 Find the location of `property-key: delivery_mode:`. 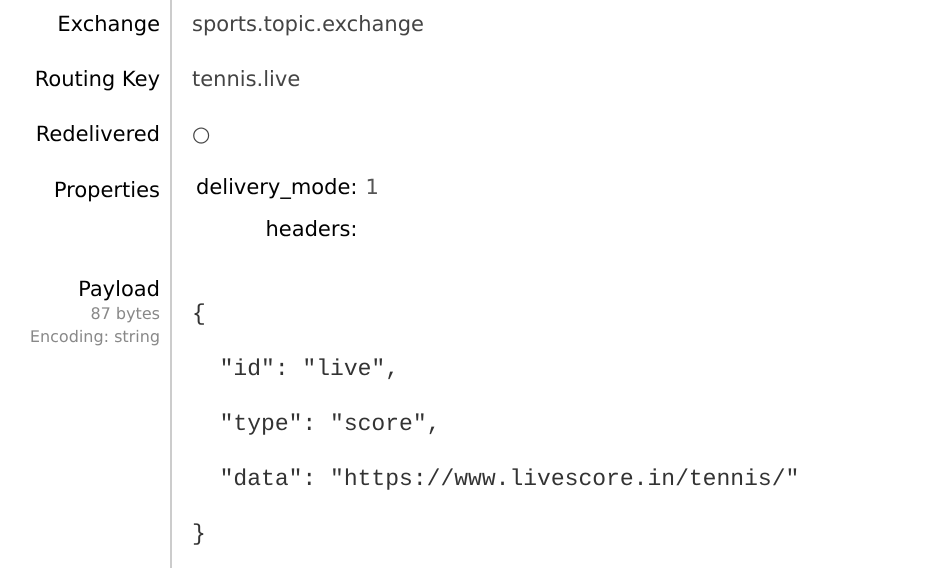

property-key: delivery_mode: is located at coordinates (277, 187).